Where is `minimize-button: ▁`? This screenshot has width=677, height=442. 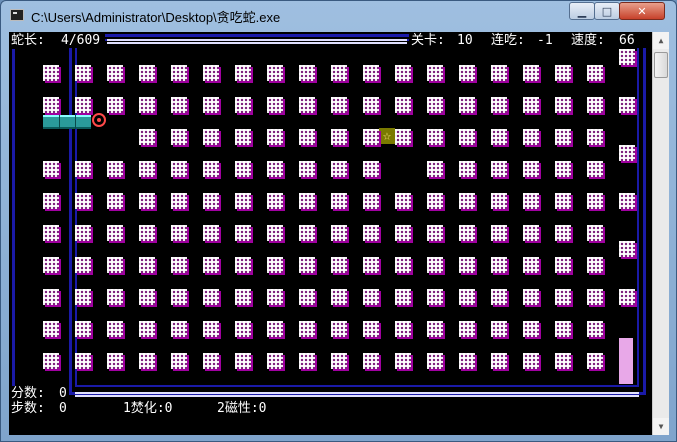
minimize-button: ▁ is located at coordinates (582, 11).